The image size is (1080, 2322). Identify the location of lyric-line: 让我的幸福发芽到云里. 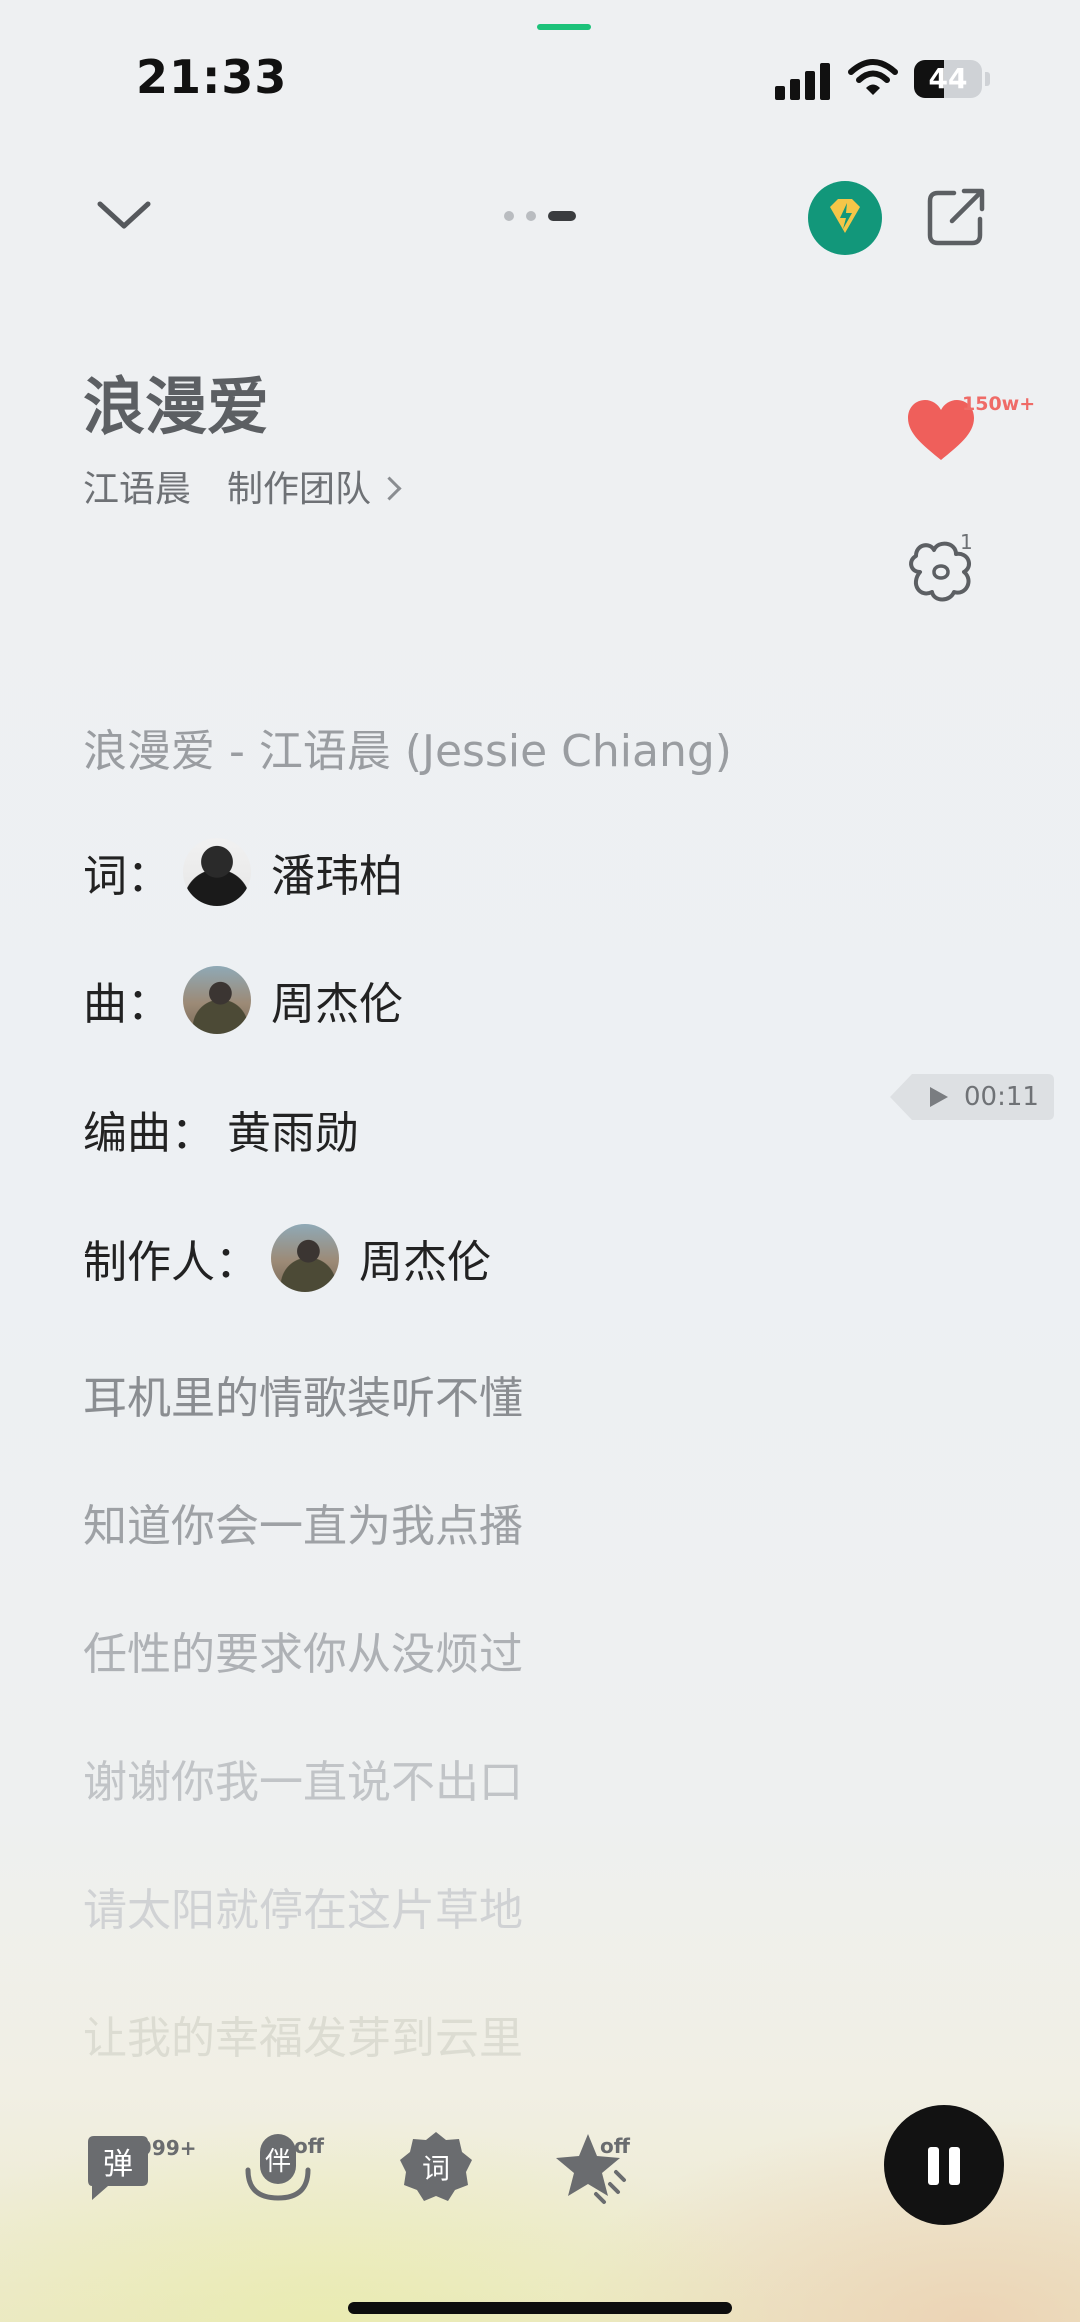
(303, 2034).